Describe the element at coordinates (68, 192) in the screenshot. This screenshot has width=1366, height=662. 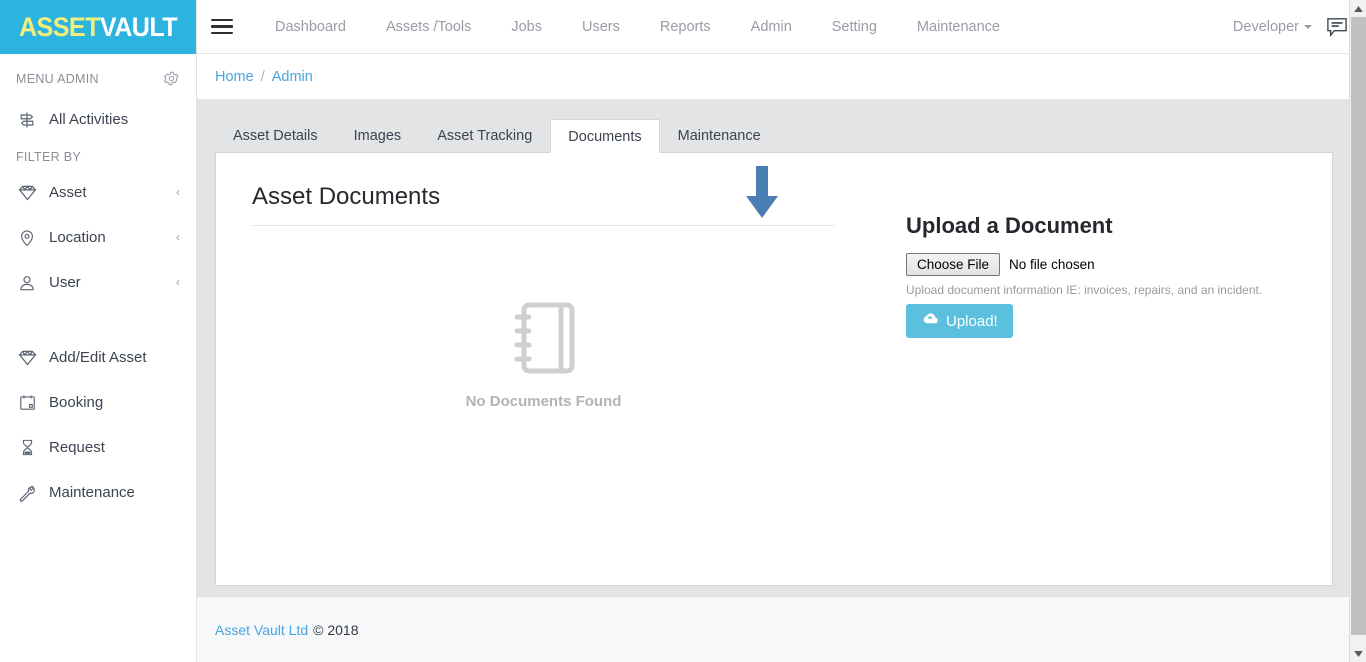
I see `sidebar-item-label: Asset` at that location.